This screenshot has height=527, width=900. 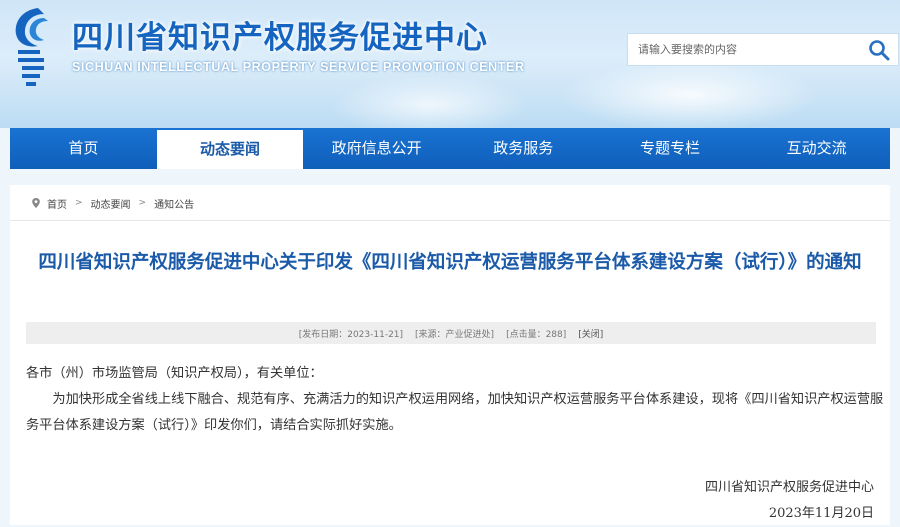 What do you see at coordinates (31, 47) in the screenshot?
I see `sichuan-ip-logo-icon` at bounding box center [31, 47].